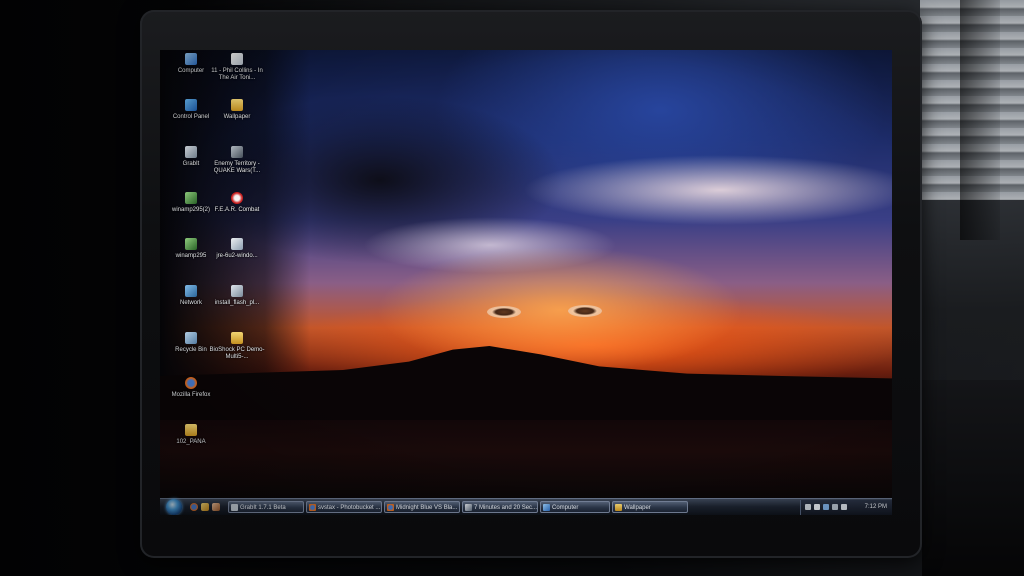 The width and height of the screenshot is (1024, 576). What do you see at coordinates (191, 338) in the screenshot?
I see `recycle-bin-icon` at bounding box center [191, 338].